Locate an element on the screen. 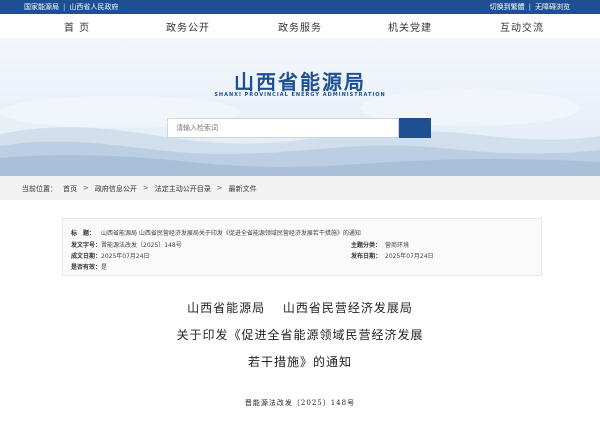 Image resolution: width=600 pixels, height=426 pixels. link-traditional-chinese: 切换到繁體 is located at coordinates (507, 7).